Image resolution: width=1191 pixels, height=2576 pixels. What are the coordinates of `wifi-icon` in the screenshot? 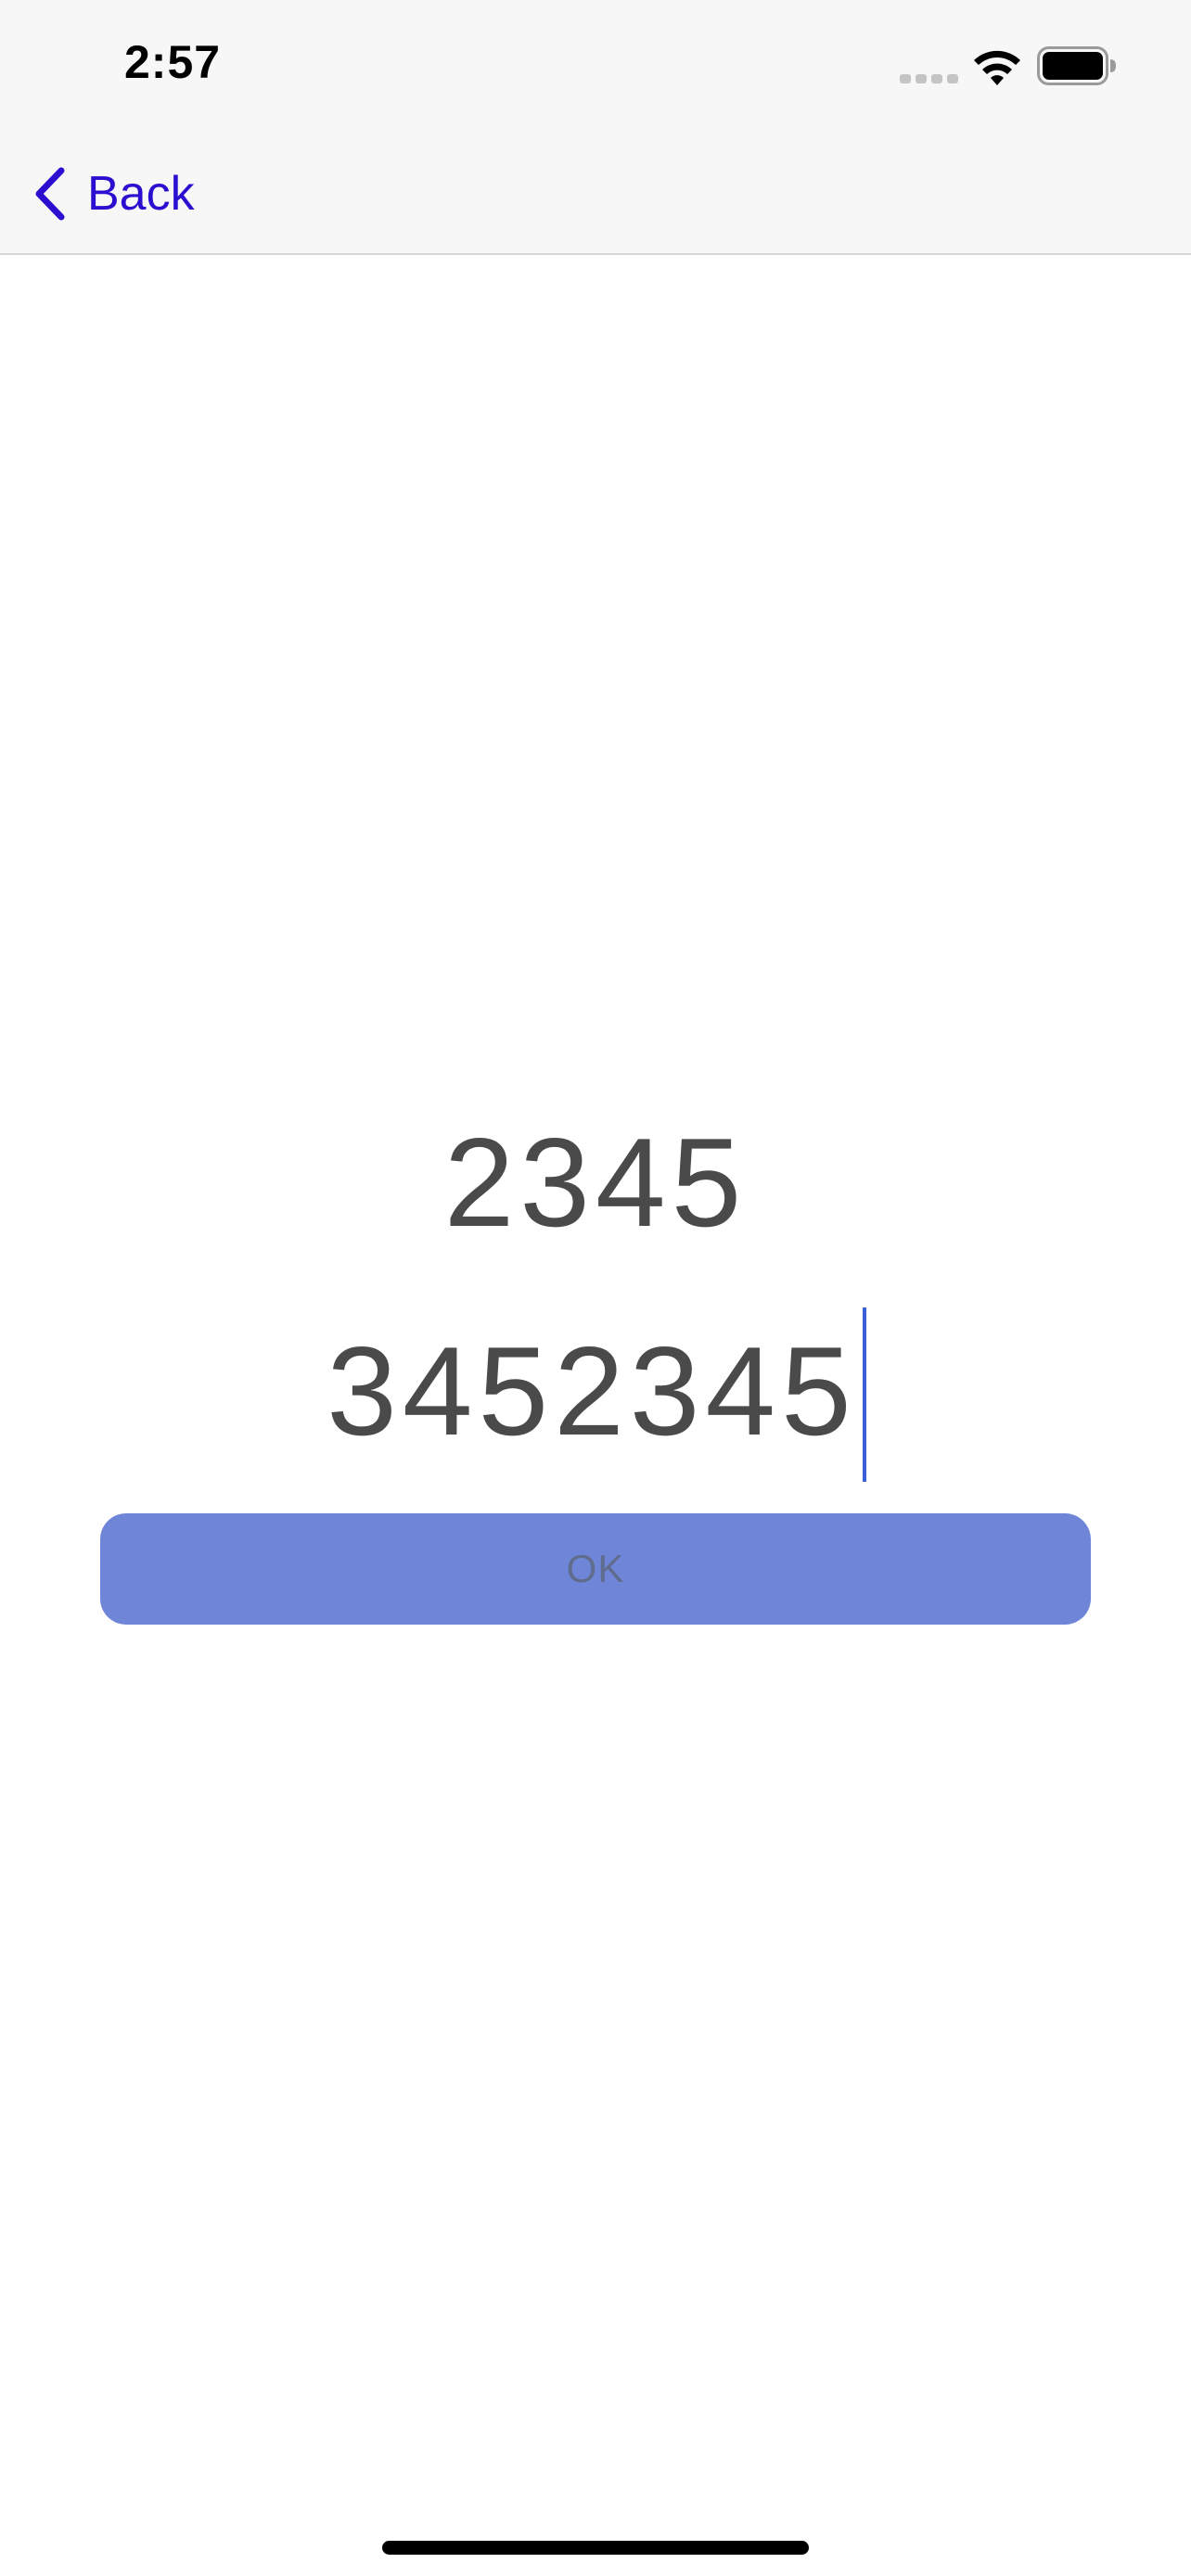 It's located at (997, 67).